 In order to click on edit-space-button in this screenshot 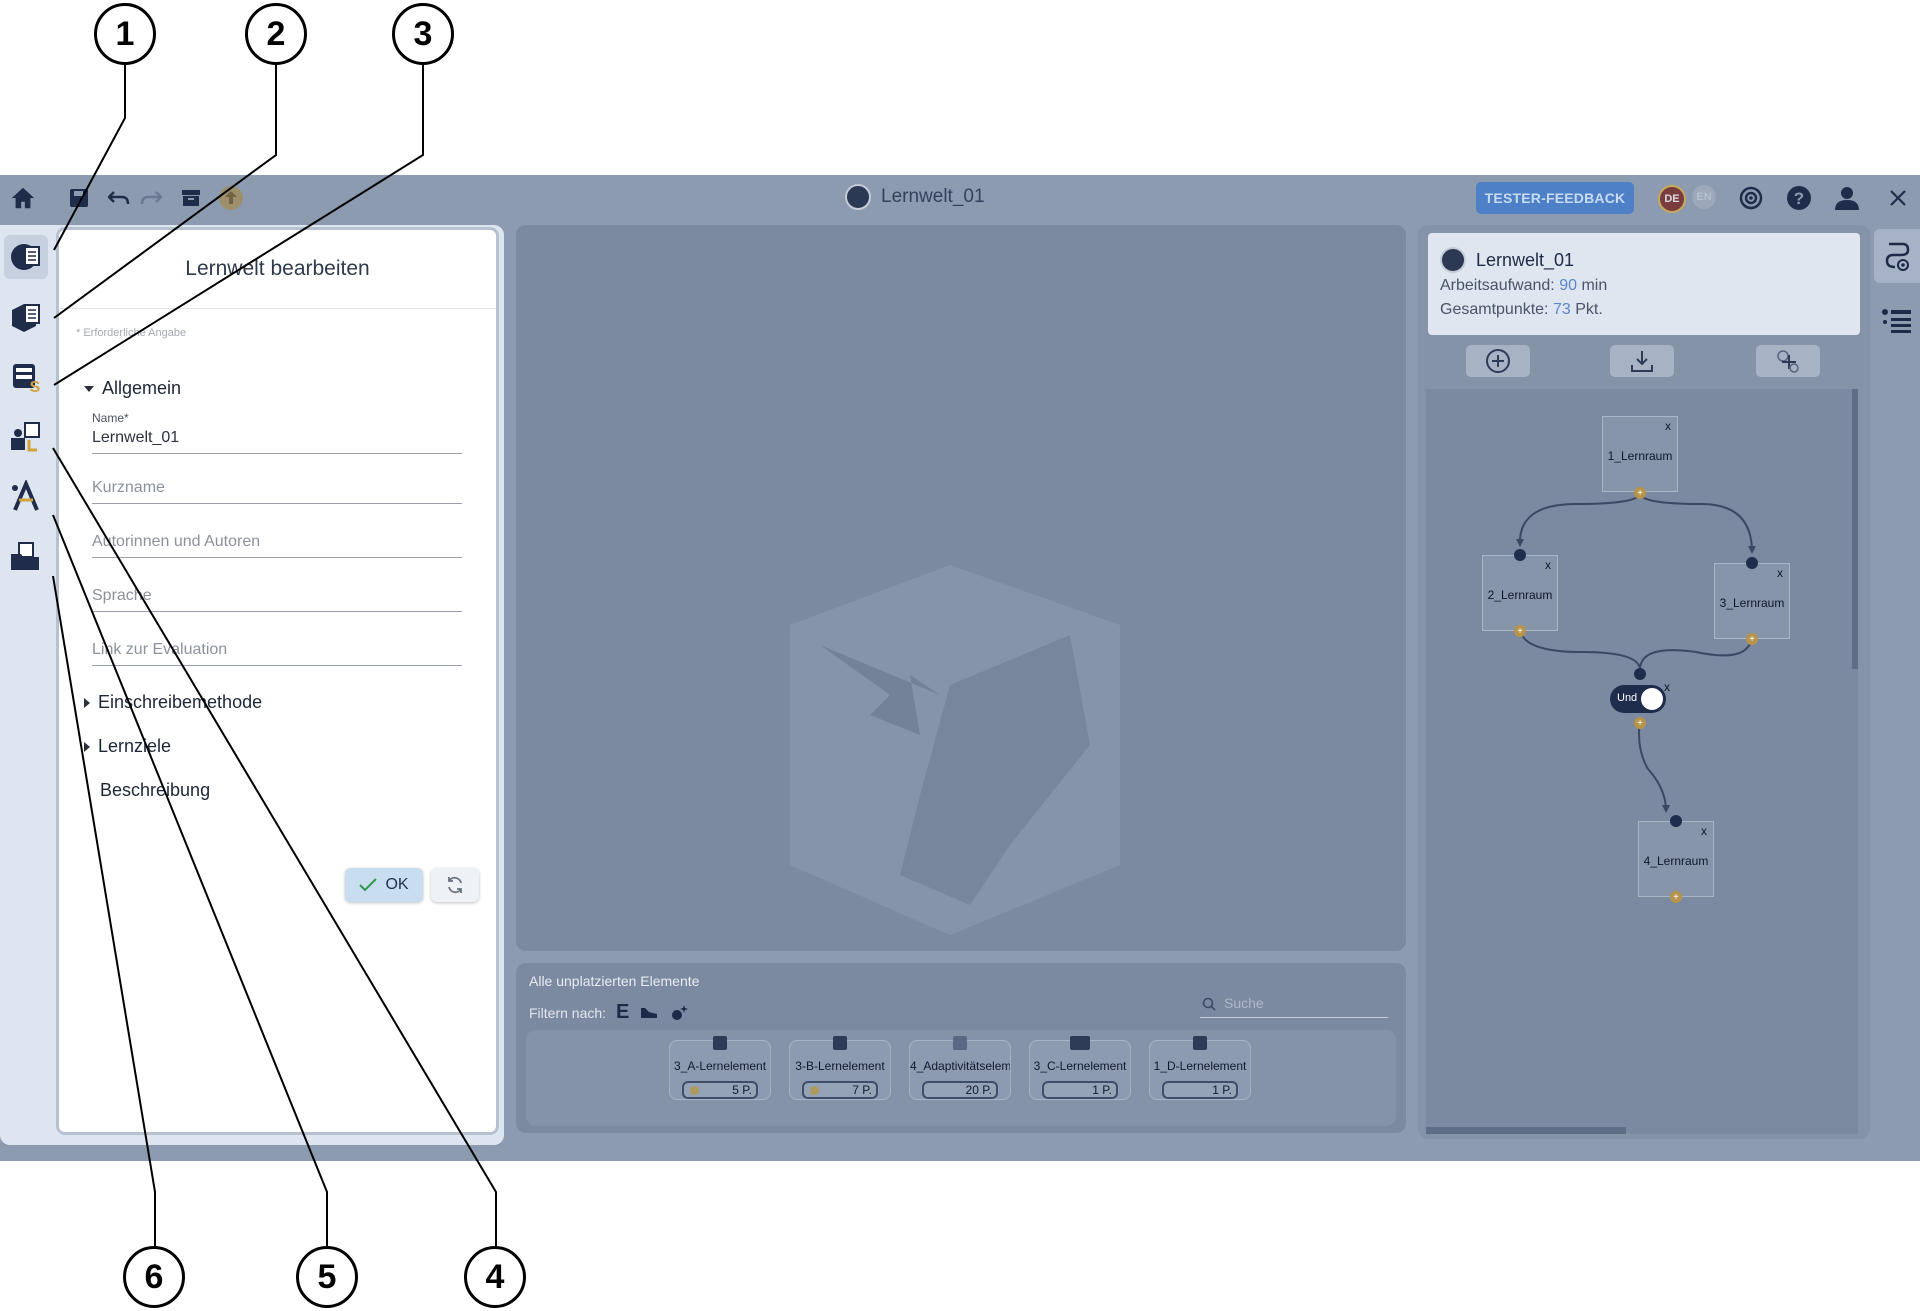, I will do `click(26, 317)`.